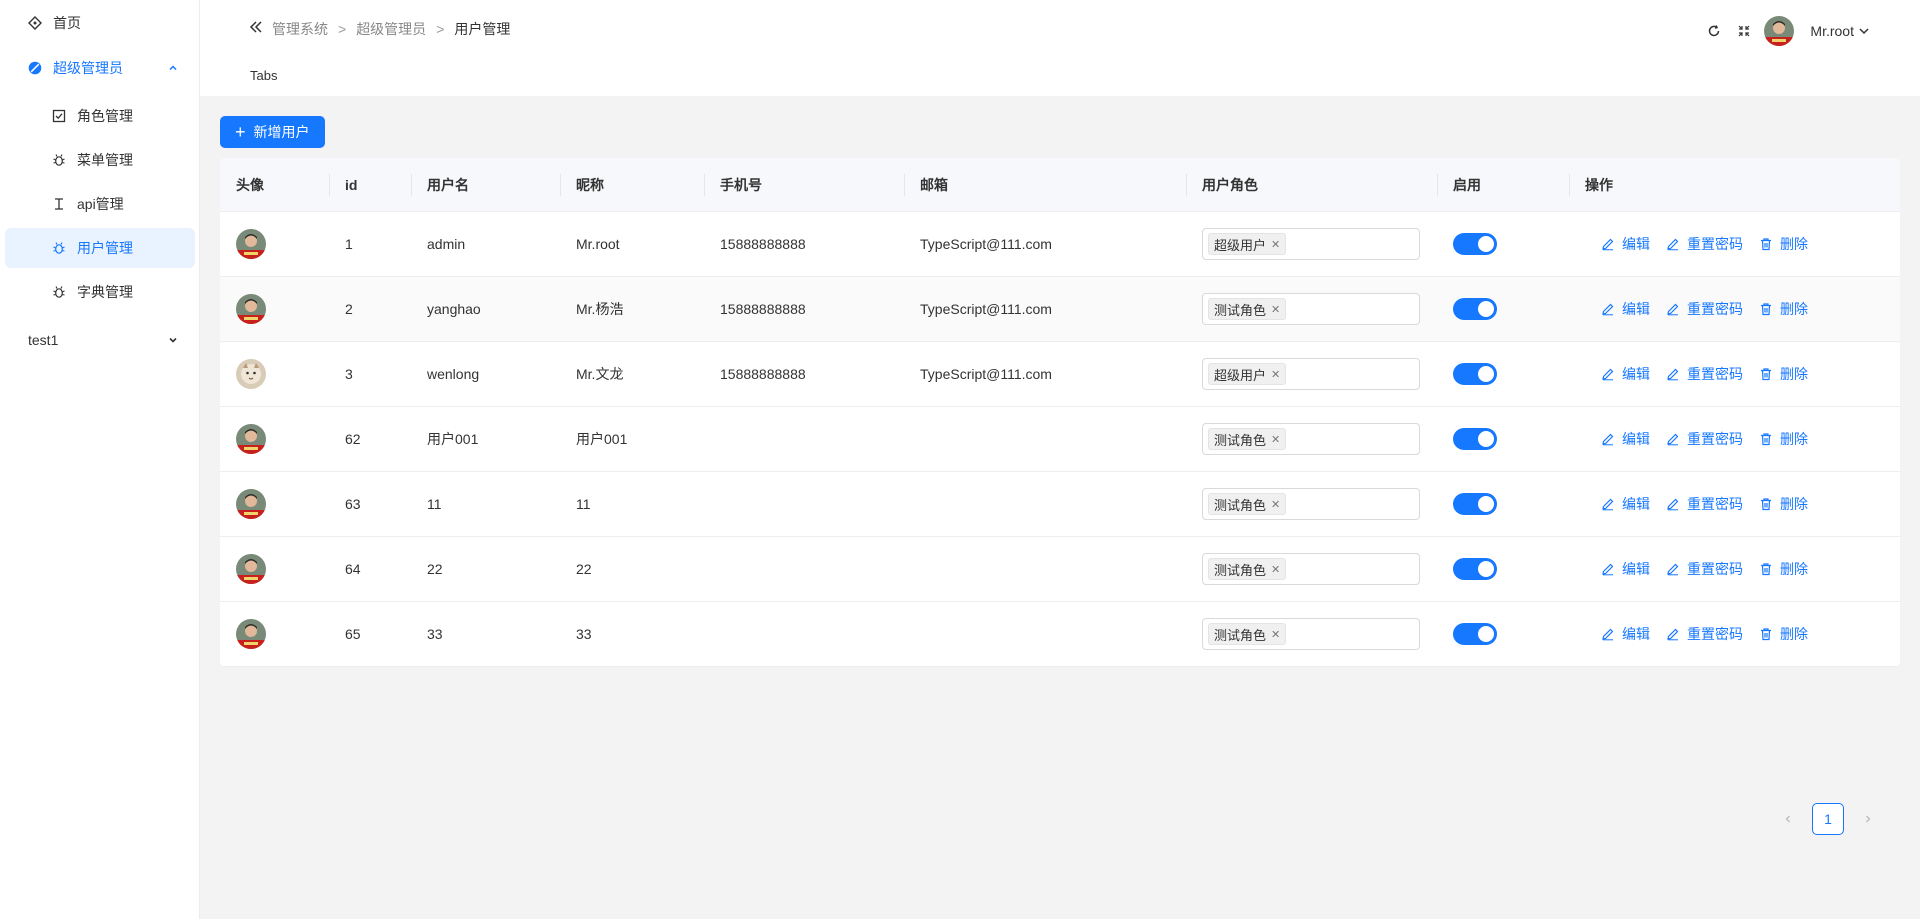 This screenshot has height=919, width=1920. I want to click on role-cell: 超级用户 ✕, so click(1311, 244).